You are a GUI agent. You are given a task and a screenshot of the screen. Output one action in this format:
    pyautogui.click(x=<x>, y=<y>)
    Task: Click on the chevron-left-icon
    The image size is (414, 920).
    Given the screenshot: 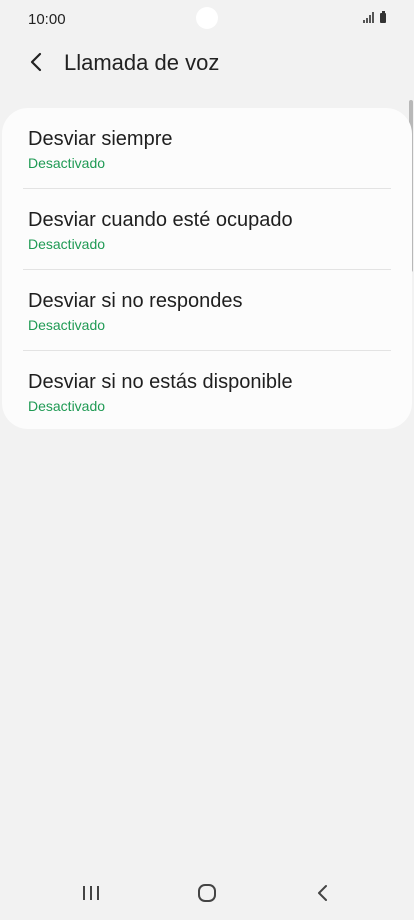 What is the action you would take?
    pyautogui.click(x=36, y=62)
    